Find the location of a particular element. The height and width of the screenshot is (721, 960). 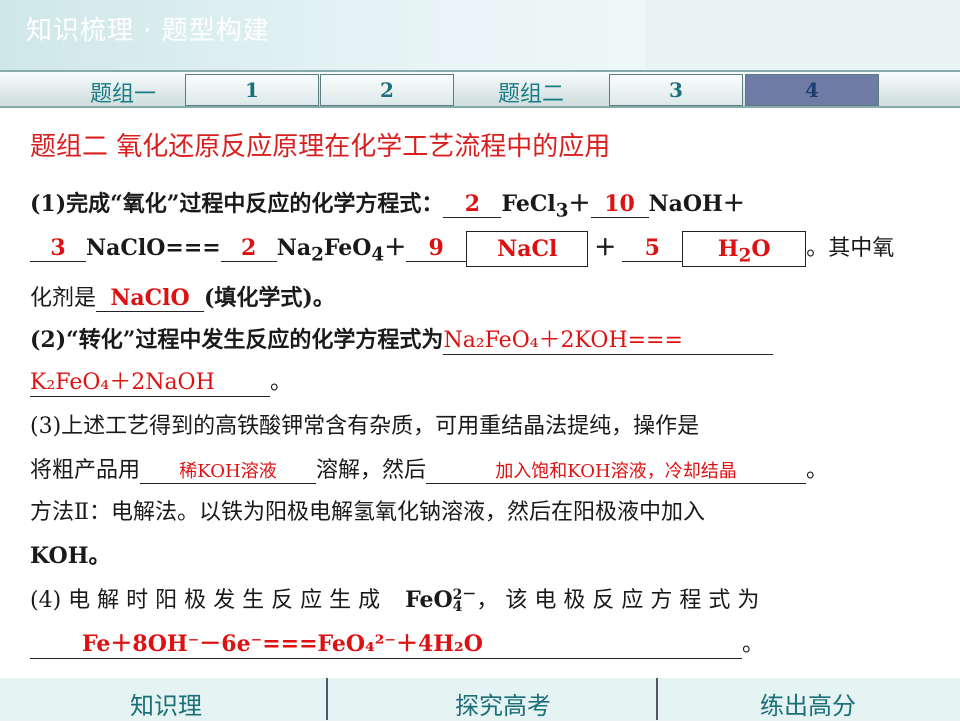

answer-q3-solvent: 稀KOH溶液 is located at coordinates (228, 471).